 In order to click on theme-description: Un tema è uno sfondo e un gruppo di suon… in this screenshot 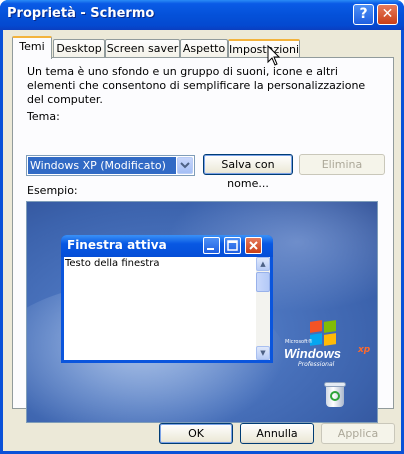, I will do `click(196, 85)`.